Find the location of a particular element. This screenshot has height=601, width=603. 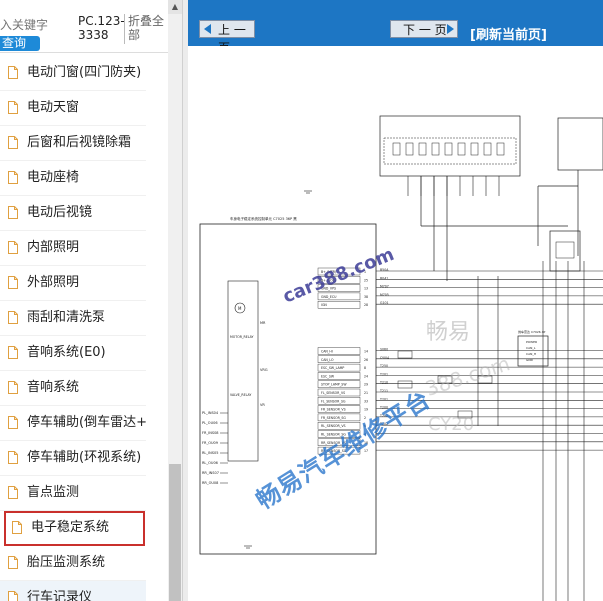

pin-name: IGN is located at coordinates (324, 305).